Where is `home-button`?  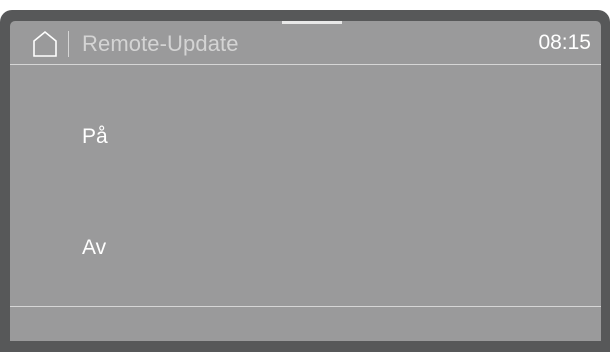 home-button is located at coordinates (45, 43).